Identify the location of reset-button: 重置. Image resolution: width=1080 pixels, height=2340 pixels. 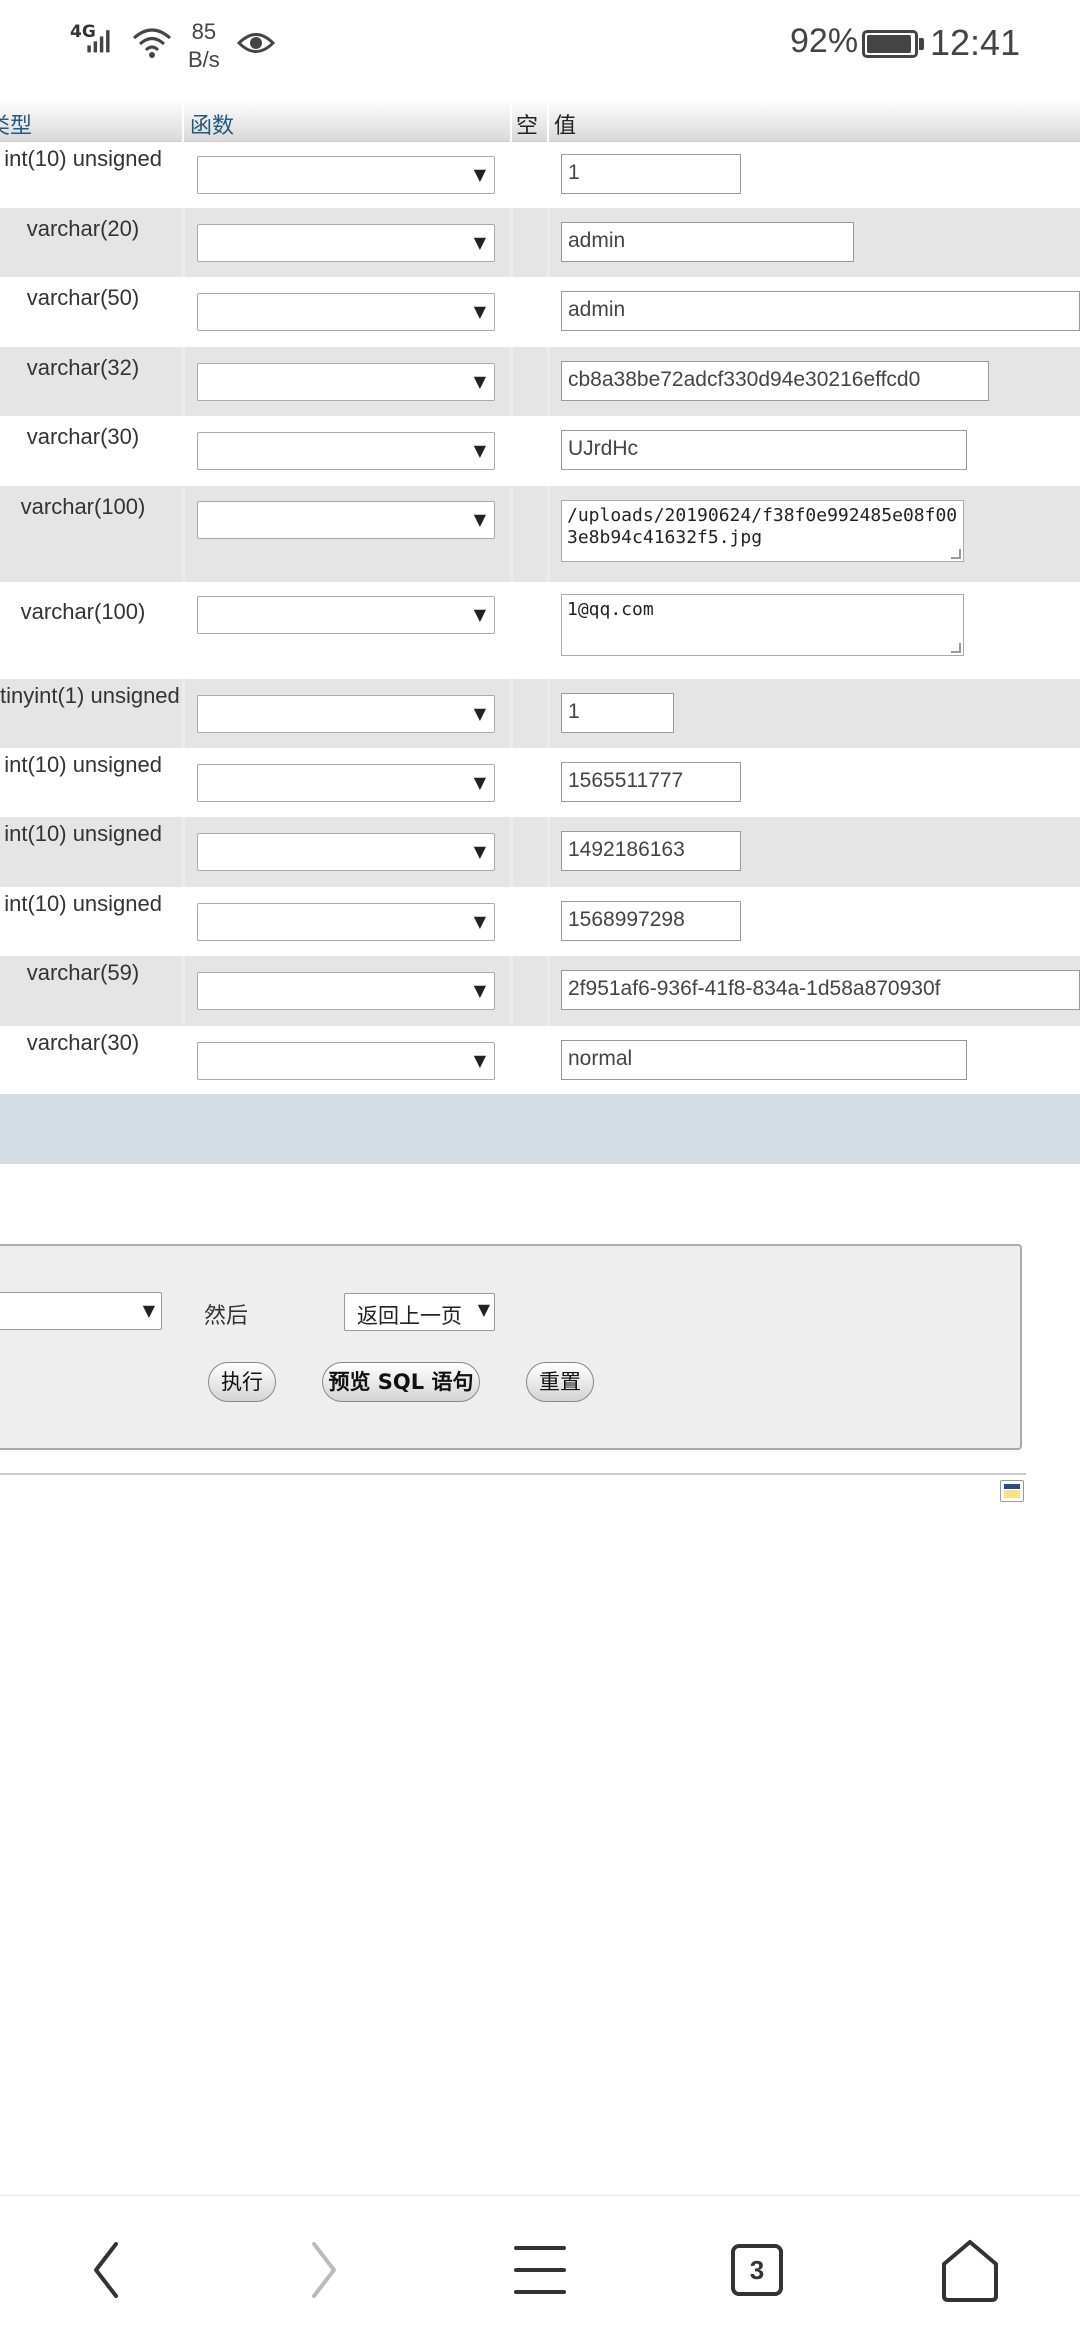
(560, 1382).